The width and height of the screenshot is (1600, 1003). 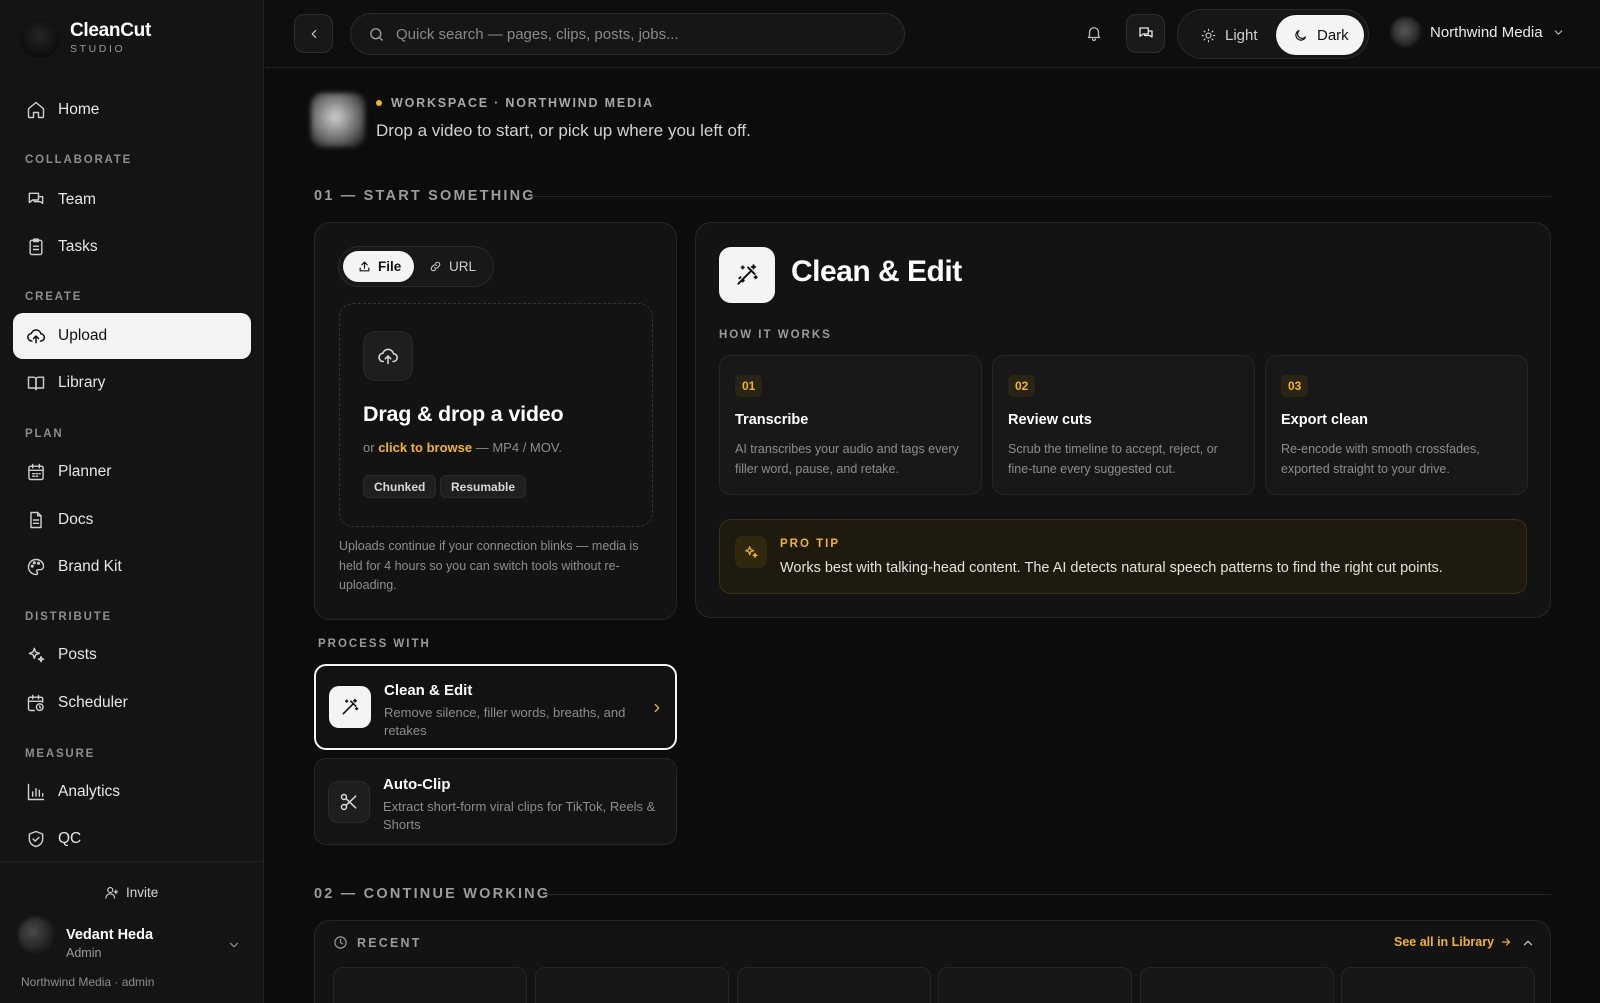 I want to click on theme-light-button: Light, so click(x=1226, y=35).